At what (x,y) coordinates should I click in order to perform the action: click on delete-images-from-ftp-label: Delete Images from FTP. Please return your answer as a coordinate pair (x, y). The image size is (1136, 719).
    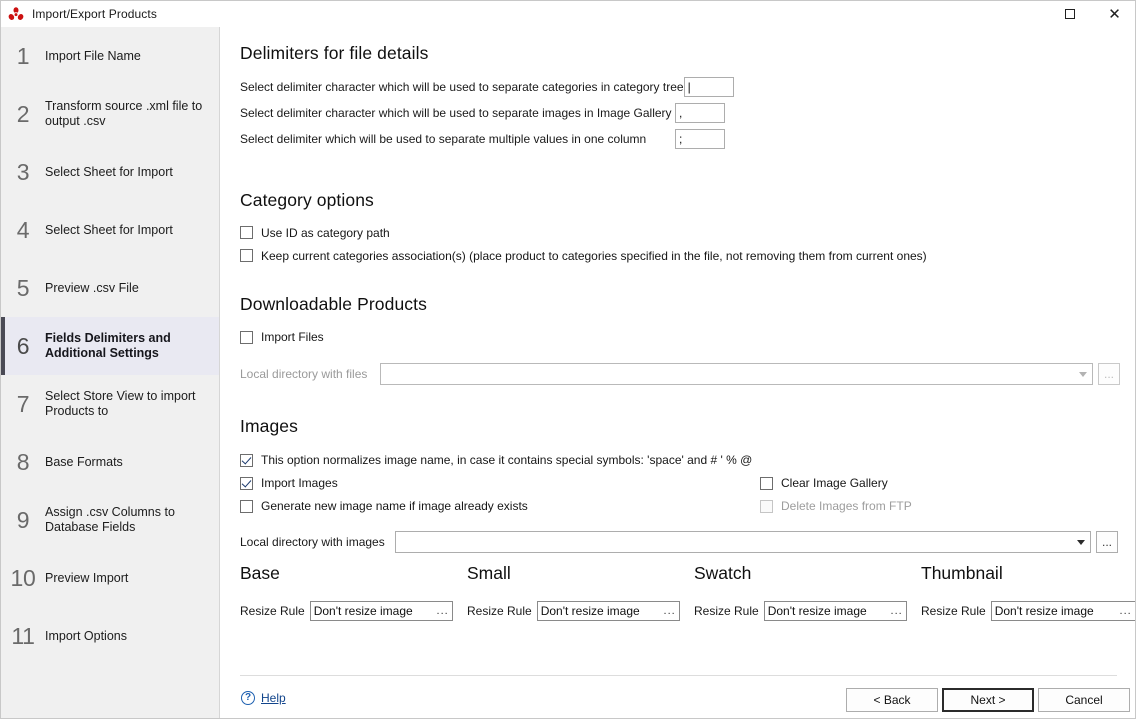
    Looking at the image, I should click on (846, 506).